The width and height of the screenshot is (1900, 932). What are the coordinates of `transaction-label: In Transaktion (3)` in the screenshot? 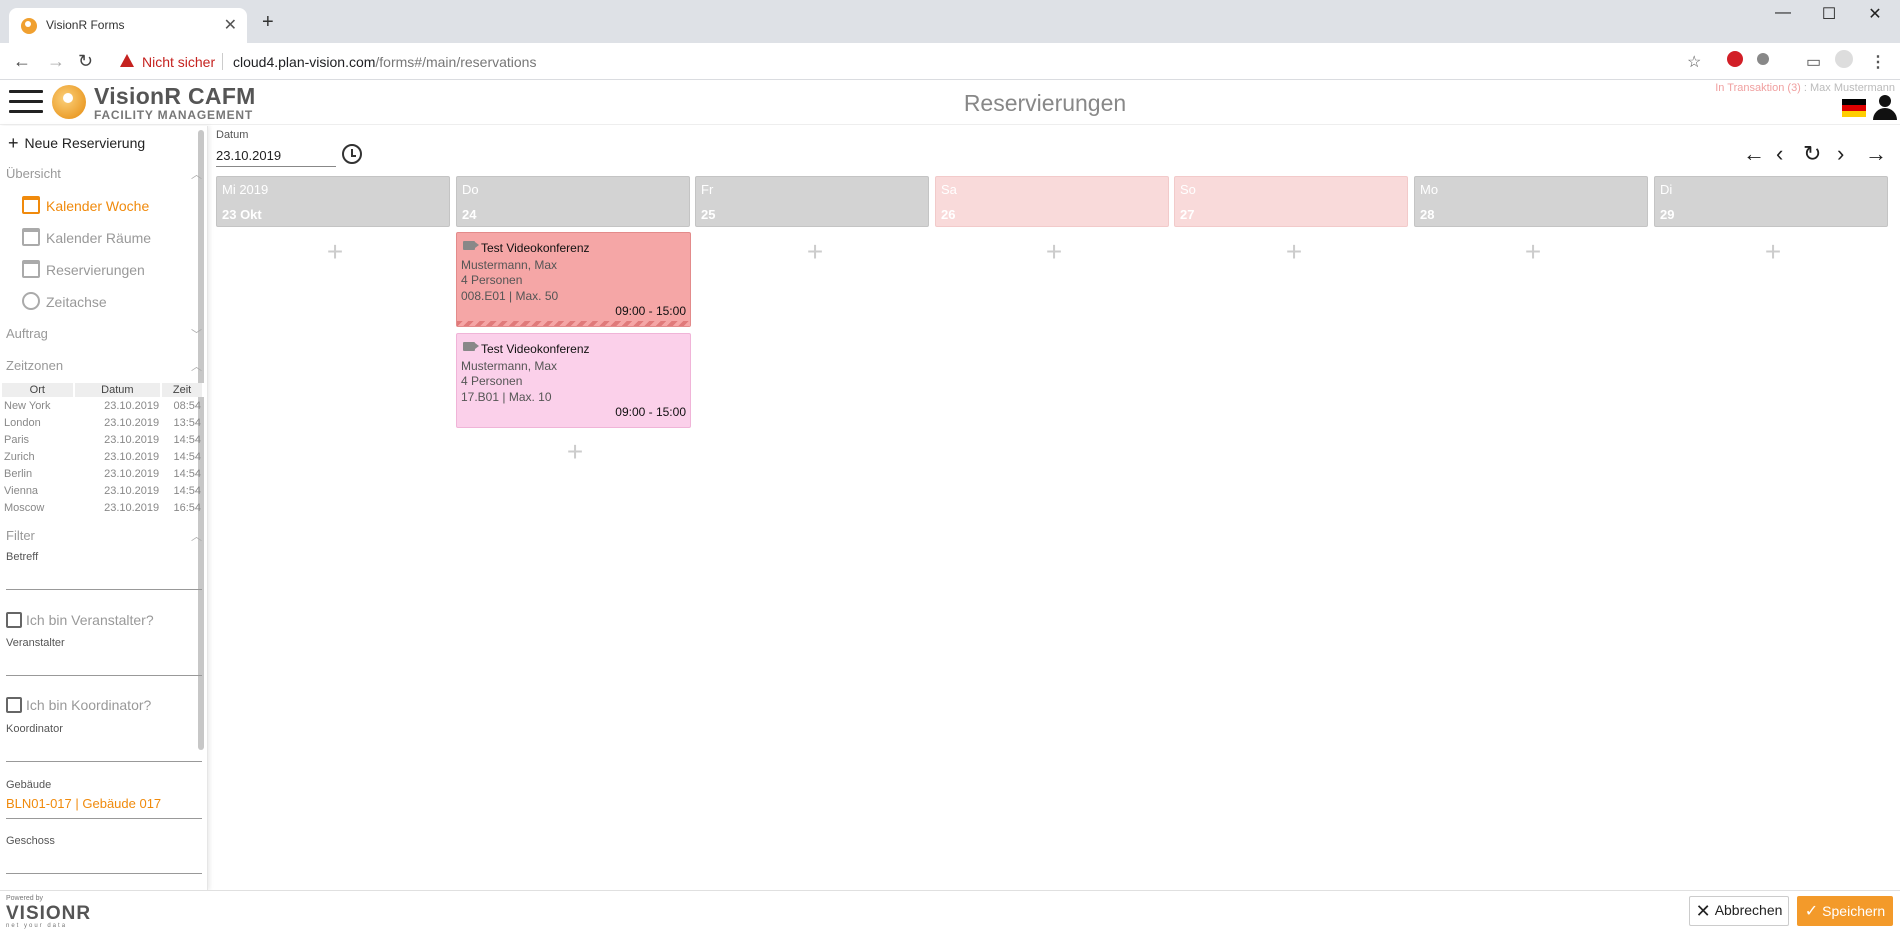 It's located at (1758, 88).